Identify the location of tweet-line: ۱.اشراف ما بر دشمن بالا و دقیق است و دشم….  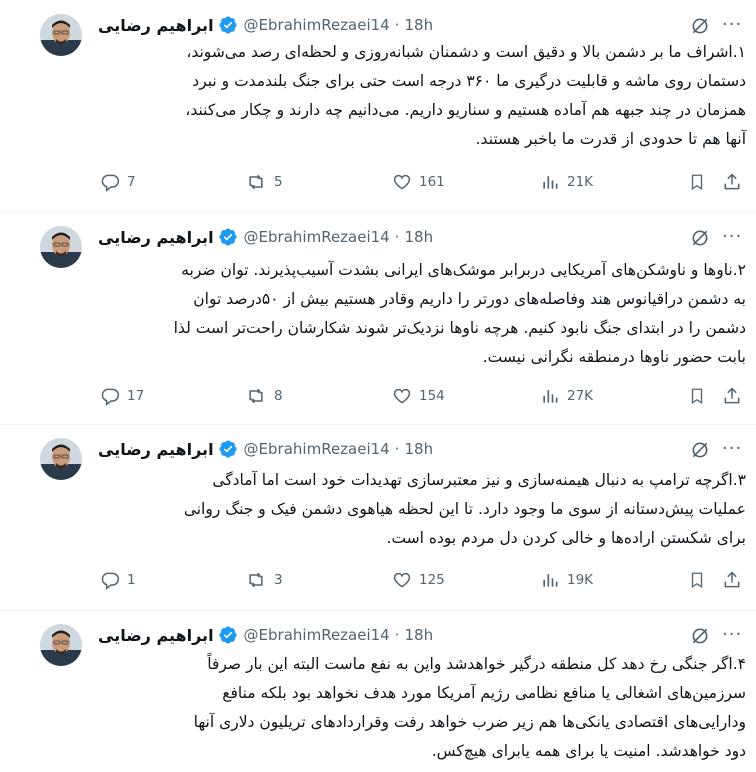
(466, 52).